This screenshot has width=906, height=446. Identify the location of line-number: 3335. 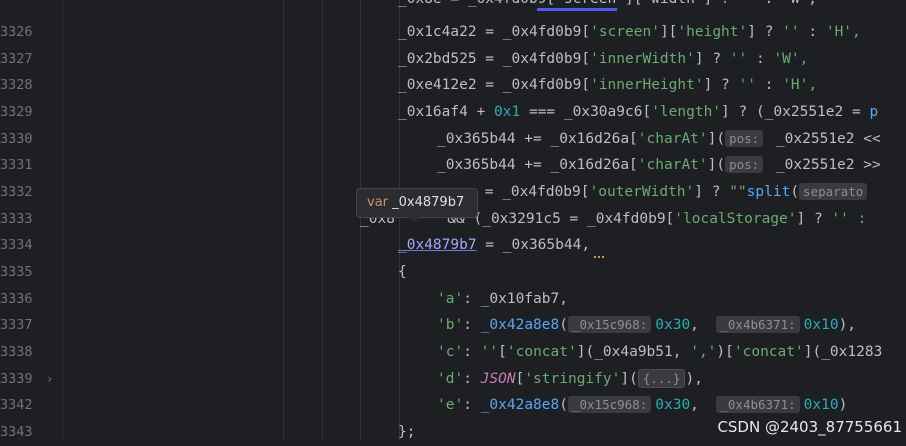
(16, 272).